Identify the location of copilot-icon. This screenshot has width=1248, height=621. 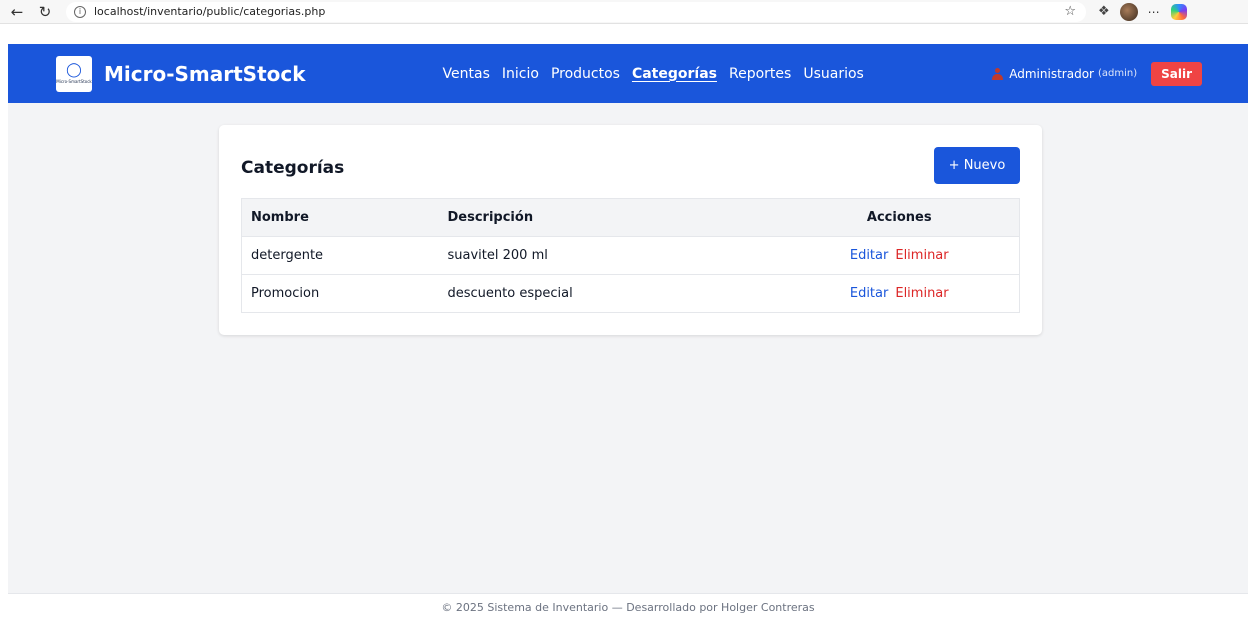
(1178, 11).